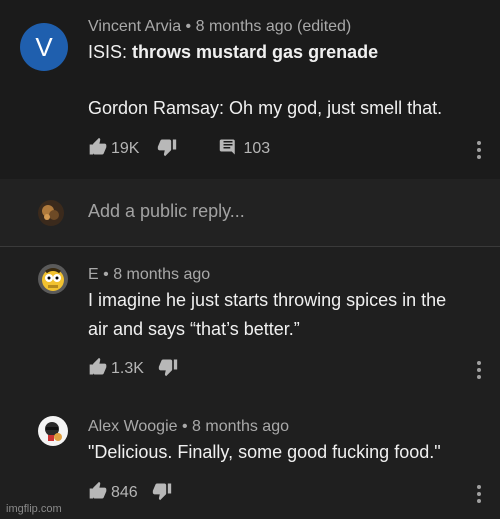 This screenshot has width=500, height=519. I want to click on comment-actions: 1.3K, so click(133, 369).